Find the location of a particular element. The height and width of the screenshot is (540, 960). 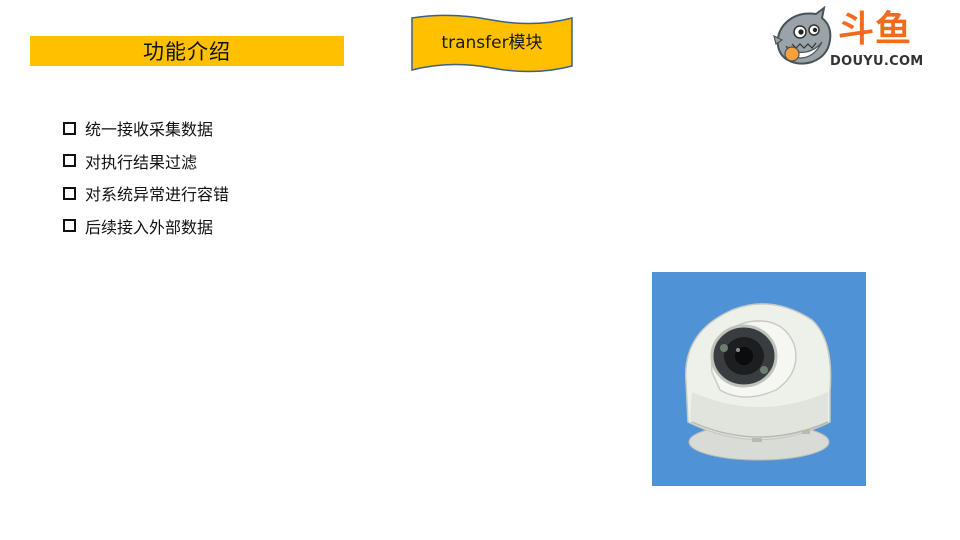

list-item-label: 对执行结果过滤 is located at coordinates (141, 162).